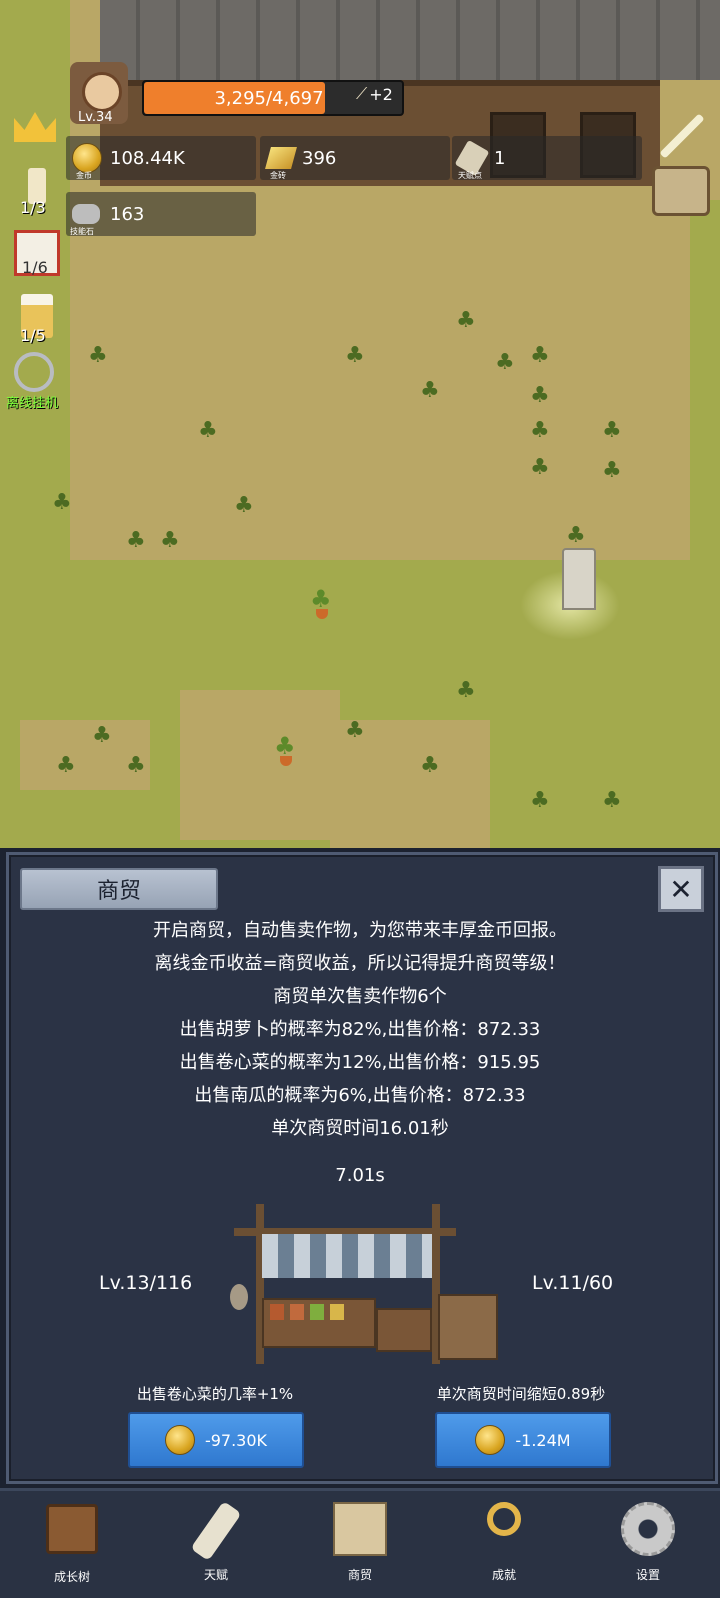 This screenshot has height=1598, width=720. What do you see at coordinates (95, 117) in the screenshot?
I see `player-level: Lv.34` at bounding box center [95, 117].